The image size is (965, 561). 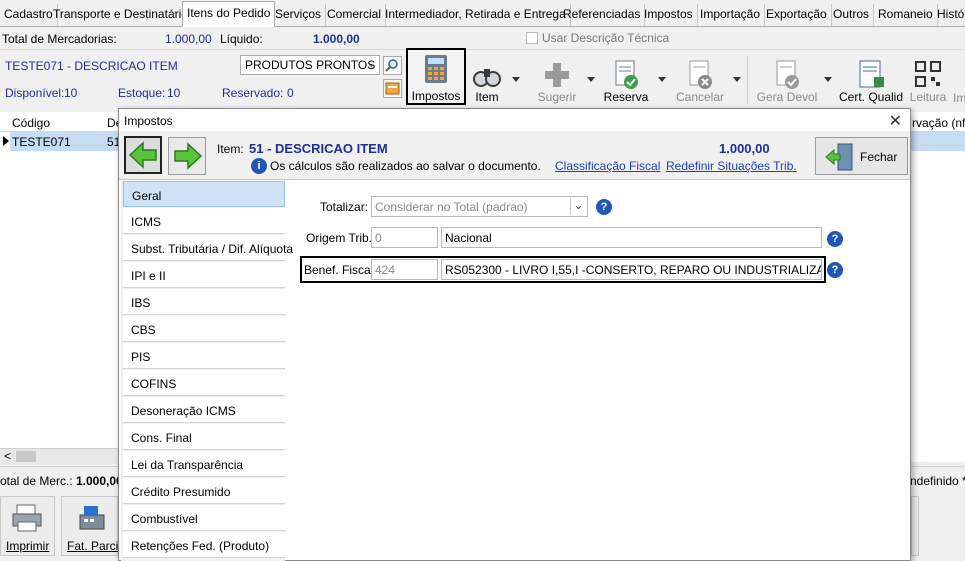 I want to click on sugerir-dropdown-icon, so click(x=591, y=79).